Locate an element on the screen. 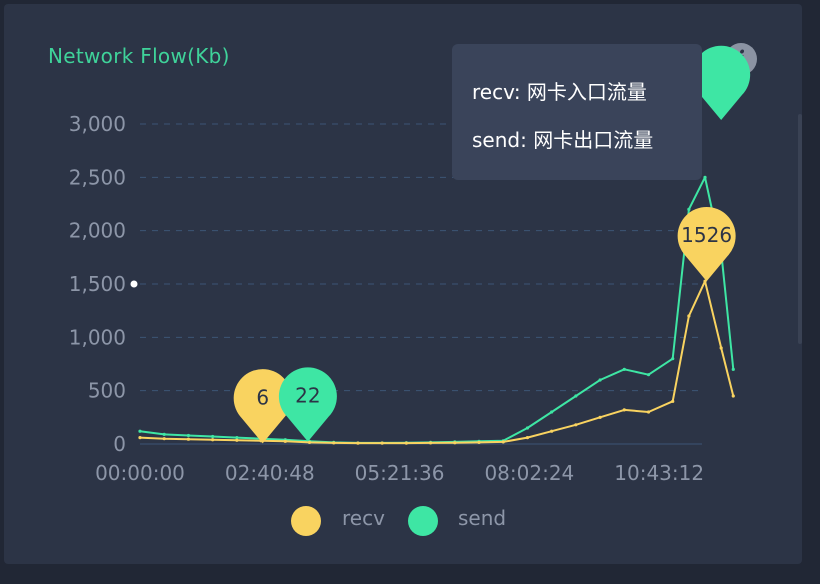 Image resolution: width=820 pixels, height=584 pixels. legend-recv-label: recv is located at coordinates (363, 518).